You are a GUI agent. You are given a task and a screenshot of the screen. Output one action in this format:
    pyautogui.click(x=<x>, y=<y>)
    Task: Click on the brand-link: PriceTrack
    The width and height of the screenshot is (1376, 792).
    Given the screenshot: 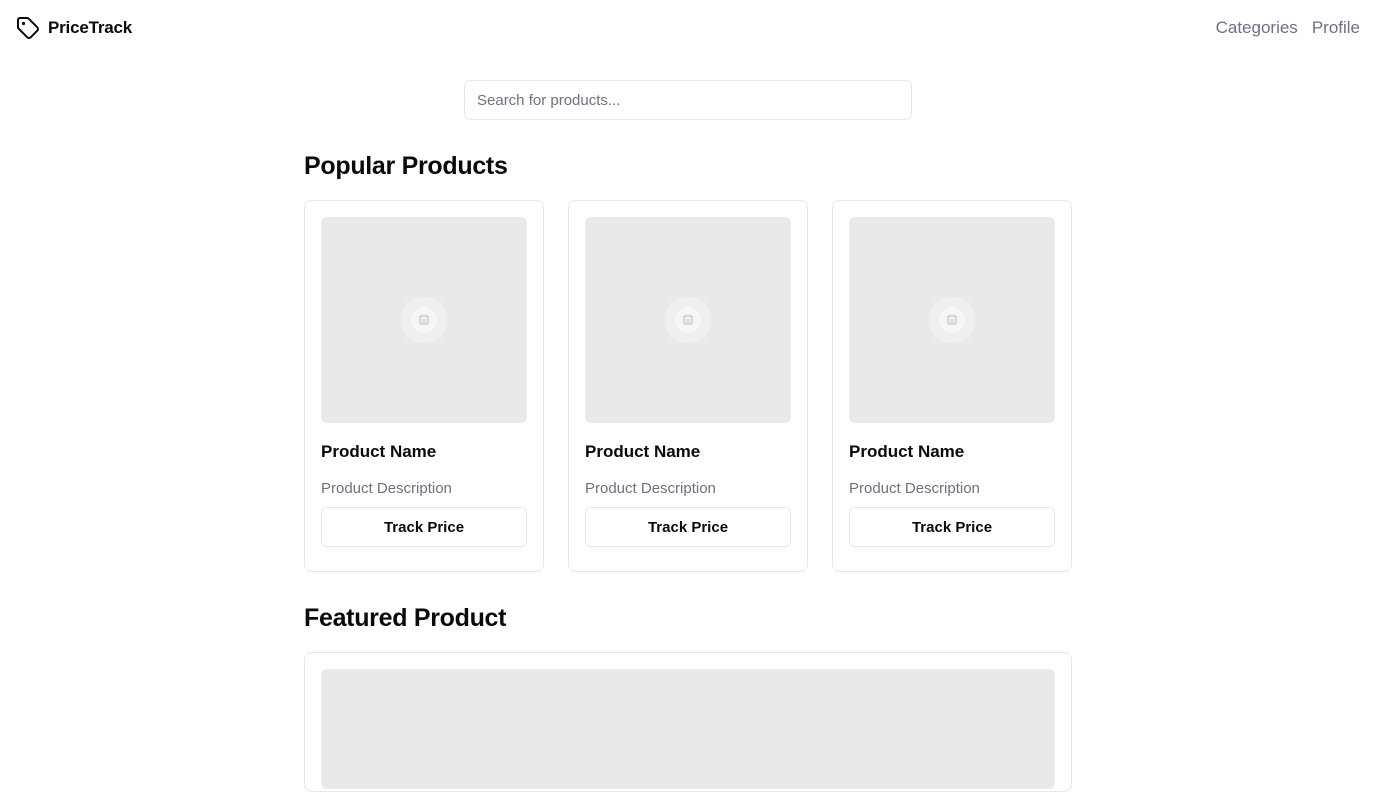 What is the action you would take?
    pyautogui.click(x=74, y=28)
    